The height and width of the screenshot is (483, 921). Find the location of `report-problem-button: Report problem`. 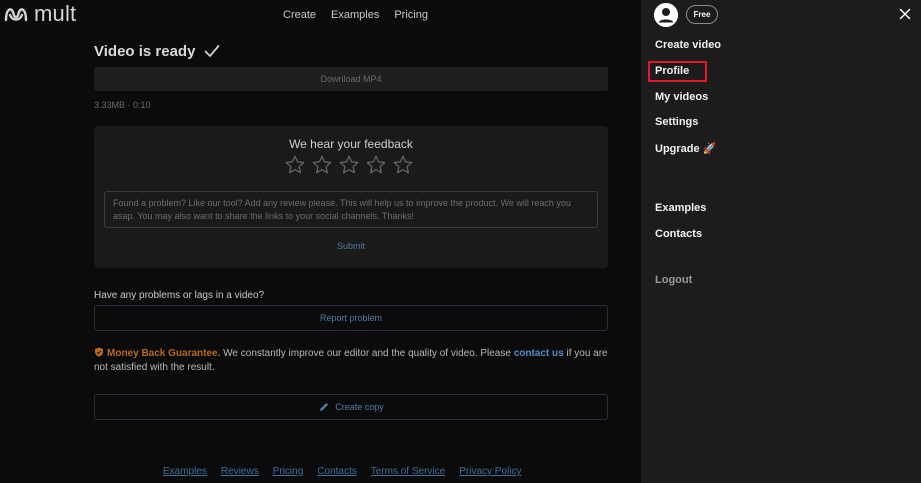

report-problem-button: Report problem is located at coordinates (351, 318).